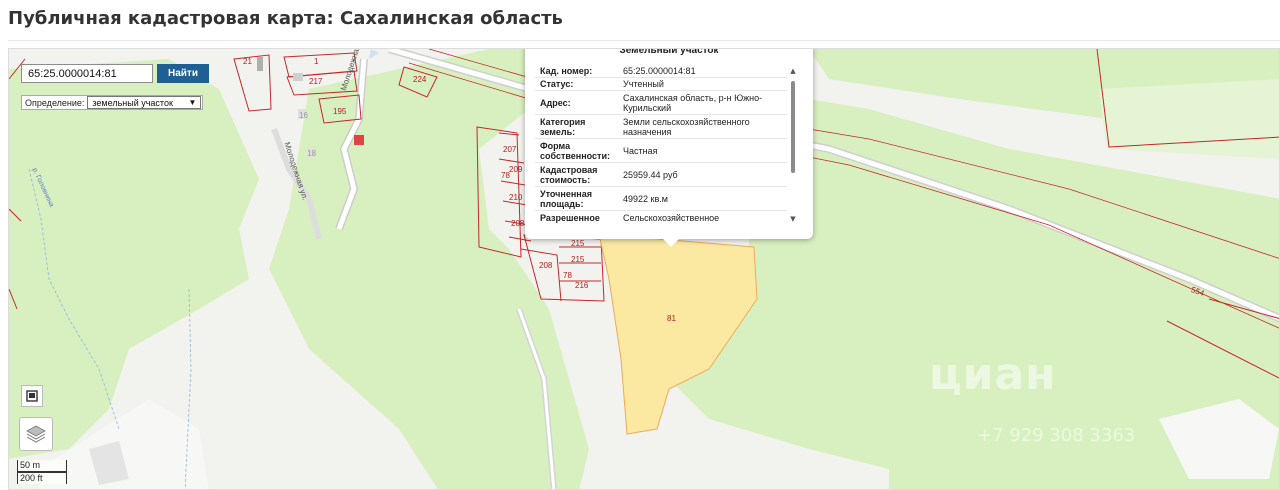 Image resolution: width=1280 pixels, height=490 pixels. What do you see at coordinates (669, 52) in the screenshot?
I see `popup-title: Земельный участок` at bounding box center [669, 52].